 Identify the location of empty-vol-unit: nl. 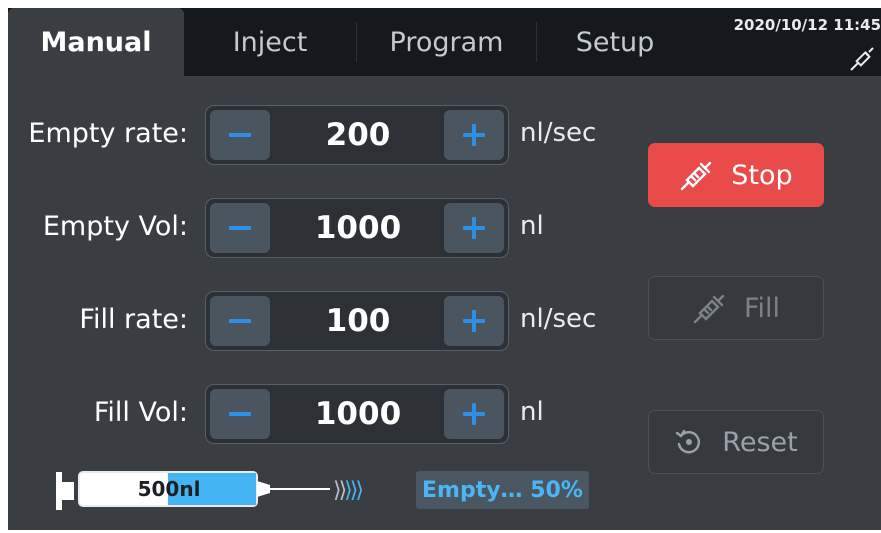
(532, 226).